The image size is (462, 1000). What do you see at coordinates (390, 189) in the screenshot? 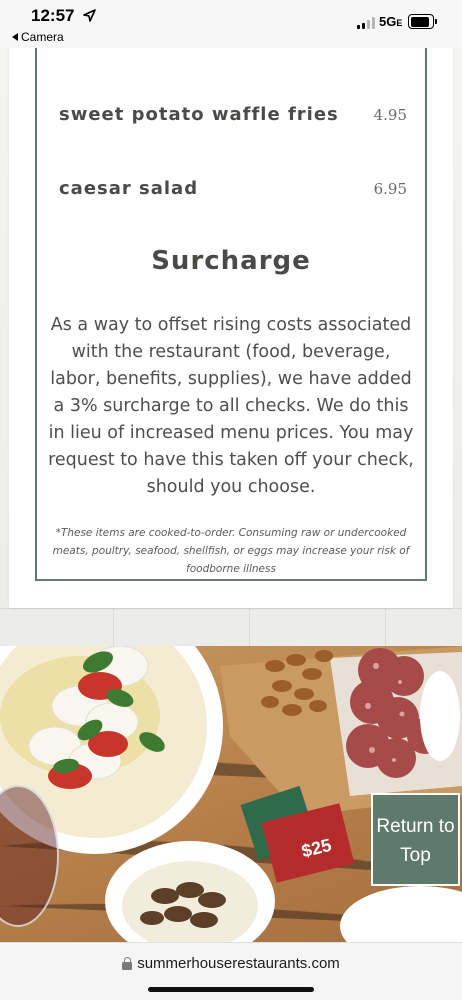
I see `menu-item-price: 6.95` at bounding box center [390, 189].